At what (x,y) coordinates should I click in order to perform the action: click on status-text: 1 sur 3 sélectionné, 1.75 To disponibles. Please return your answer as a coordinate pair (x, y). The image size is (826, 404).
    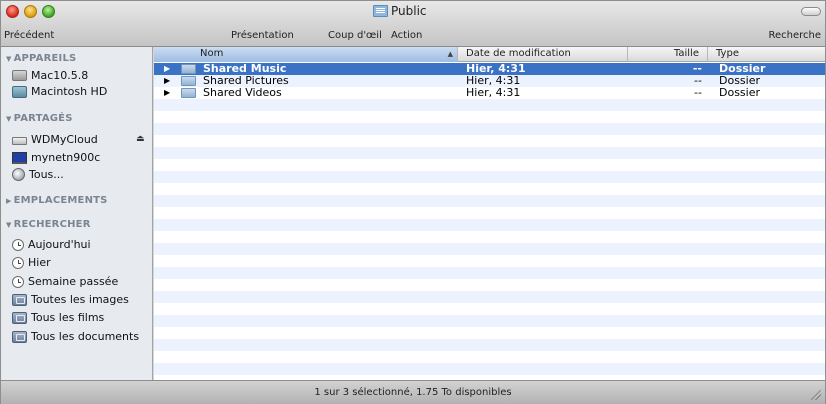
    Looking at the image, I should click on (413, 392).